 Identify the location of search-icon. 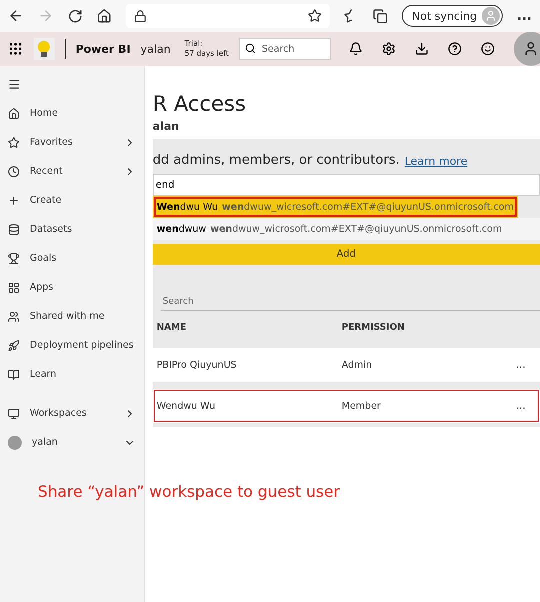
(250, 48).